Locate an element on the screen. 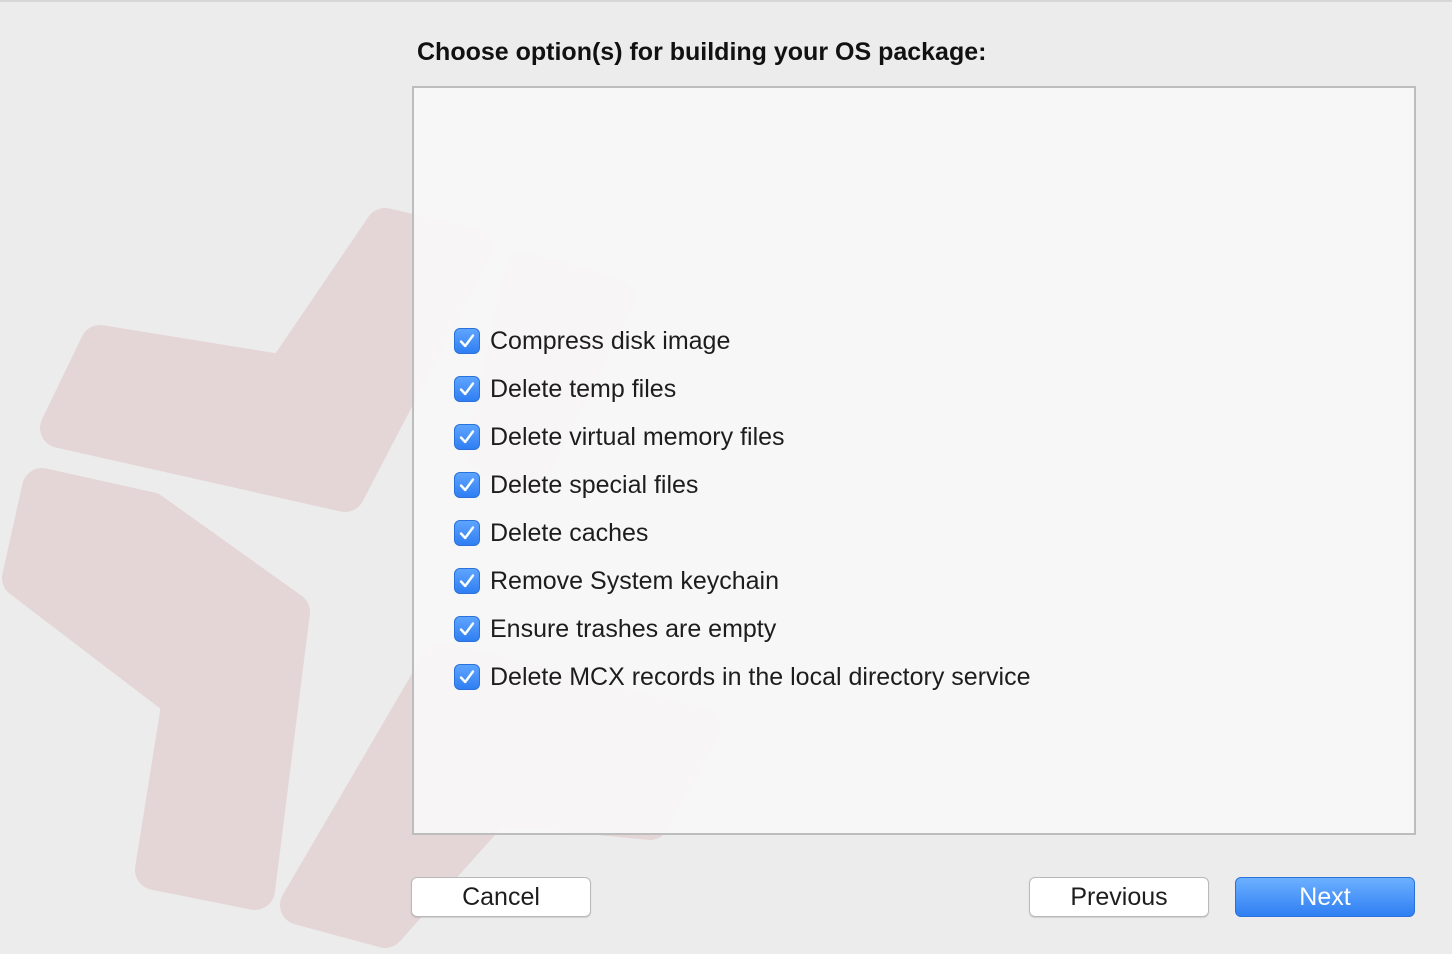 The image size is (1452, 954). option-ensure-trashes-empty: Ensure trashes are empty is located at coordinates (742, 629).